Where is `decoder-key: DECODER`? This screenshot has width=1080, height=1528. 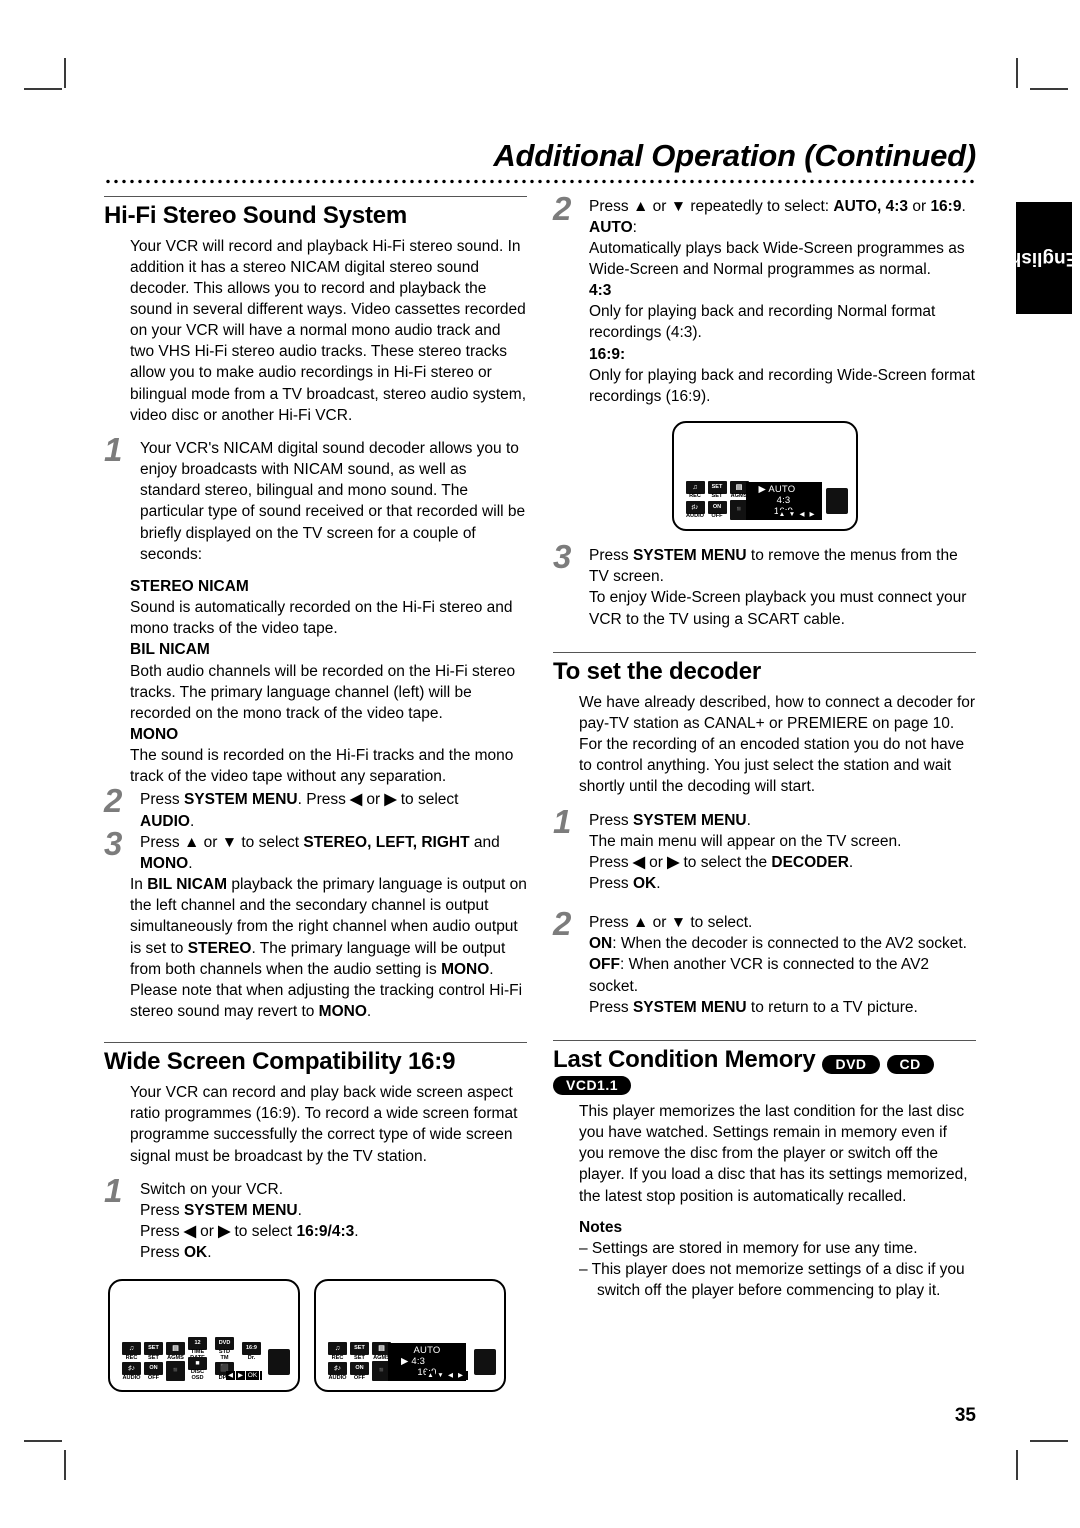 decoder-key: DECODER is located at coordinates (810, 862).